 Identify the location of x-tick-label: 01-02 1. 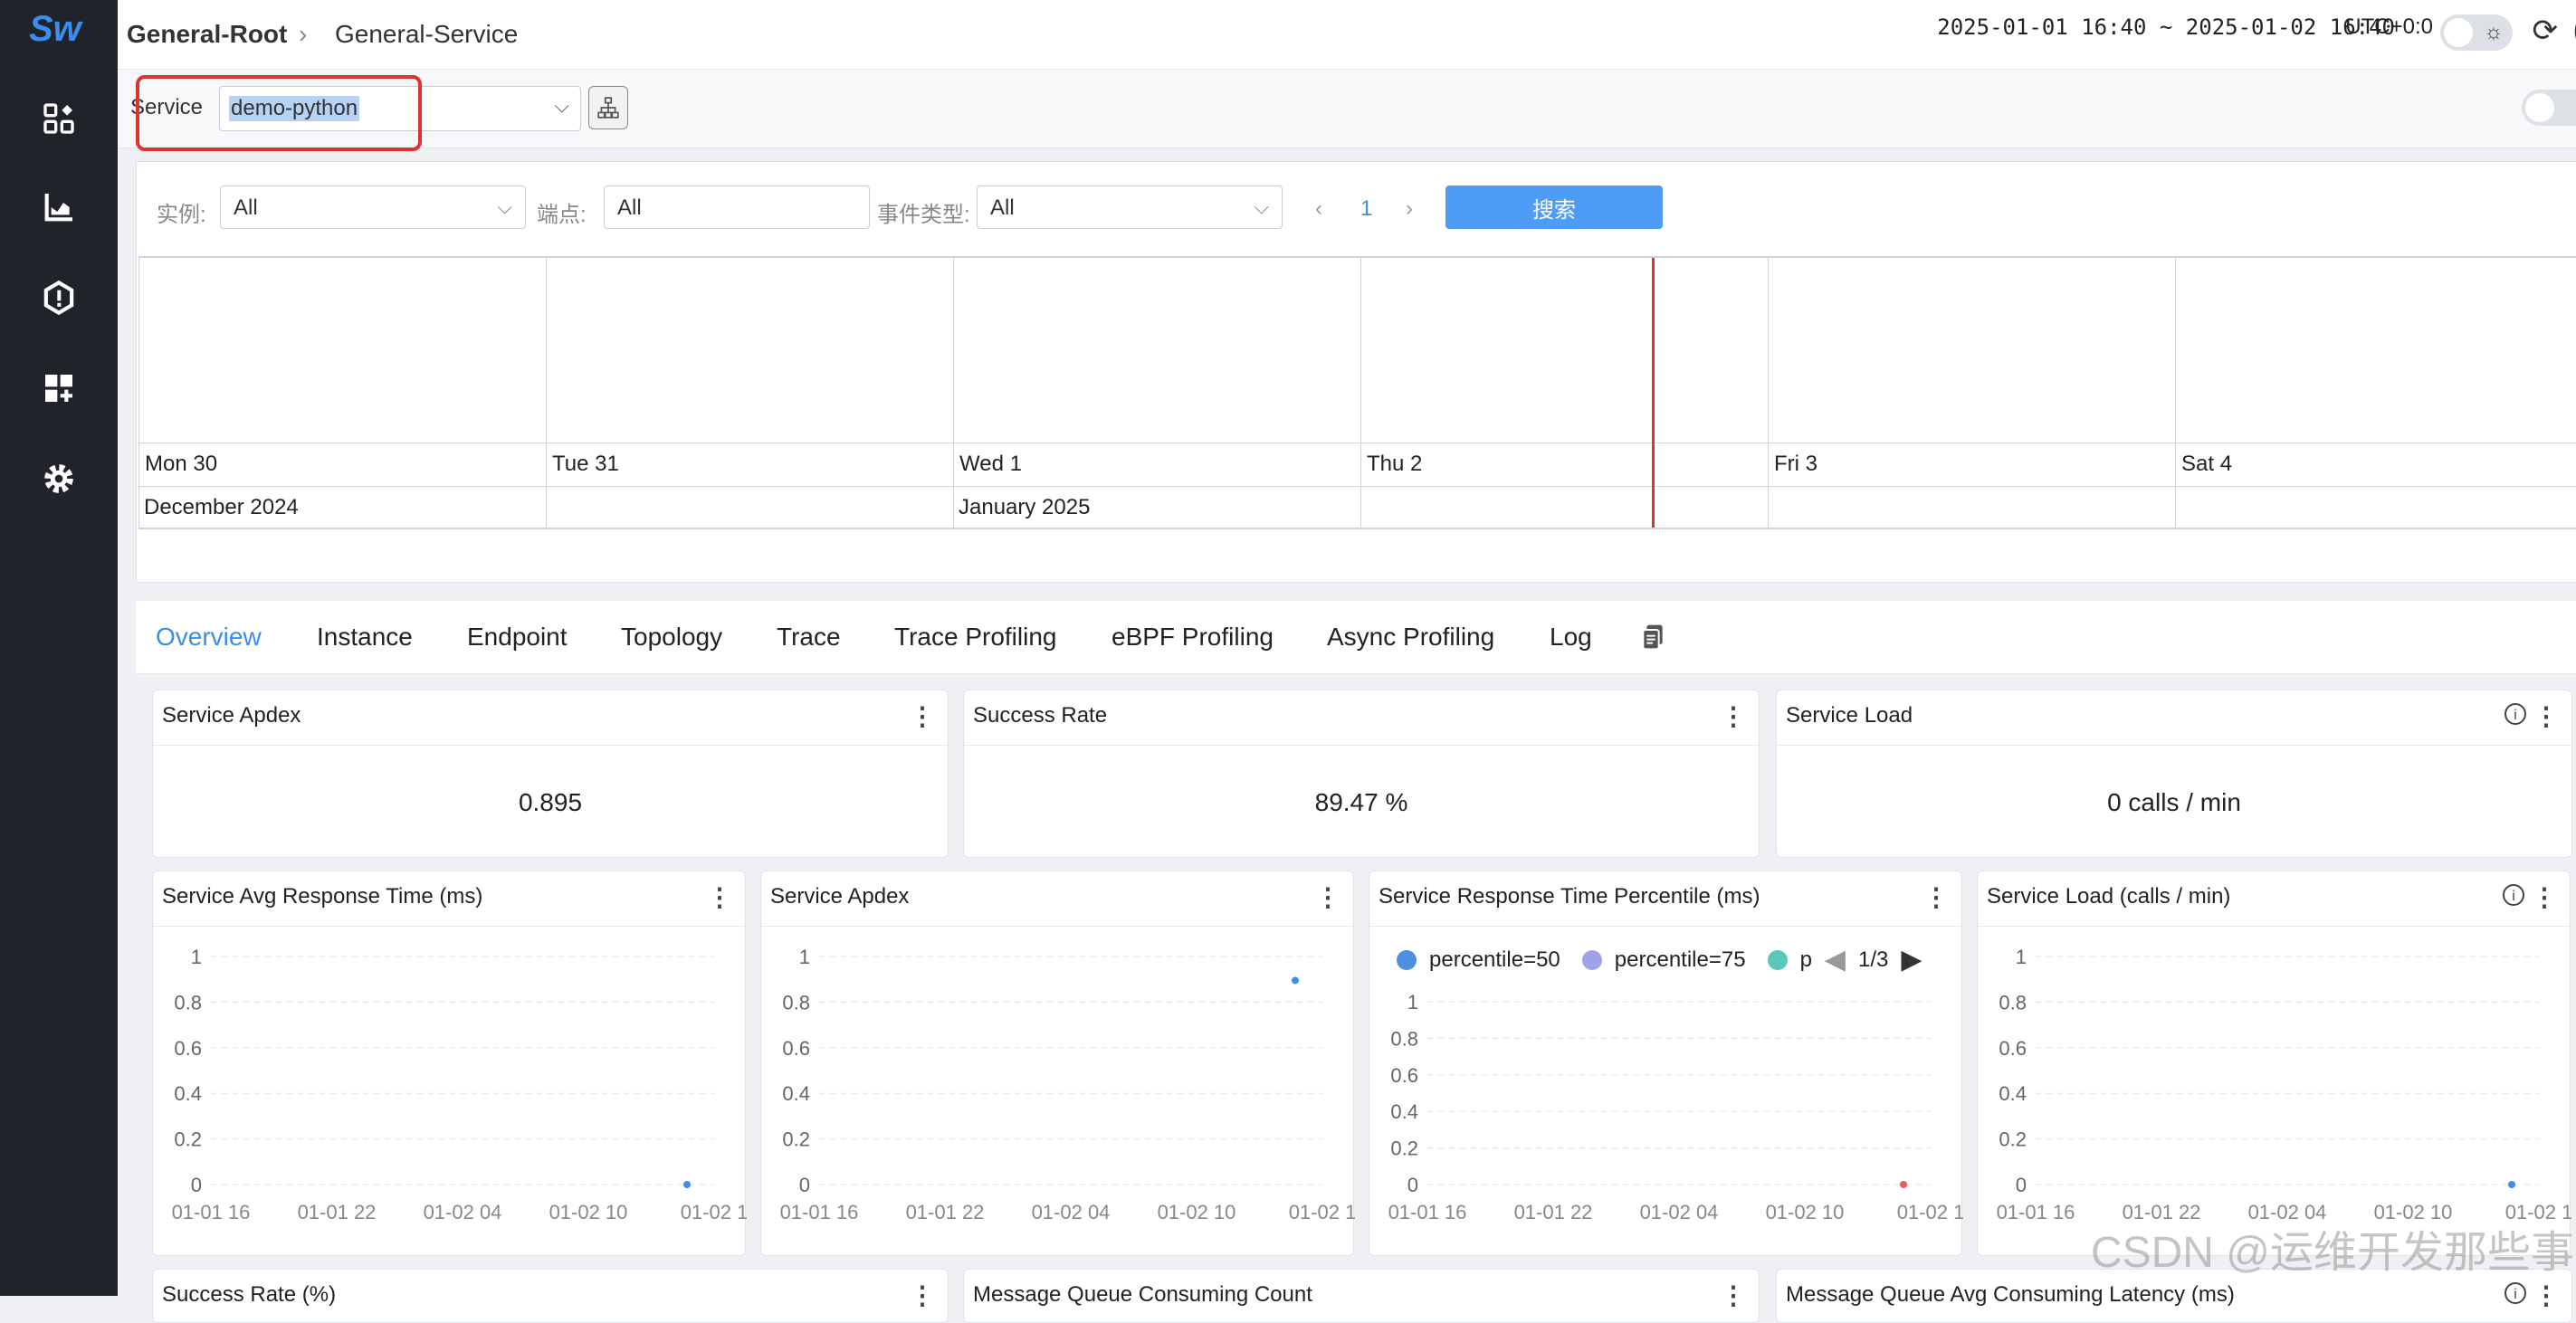
(1930, 1212).